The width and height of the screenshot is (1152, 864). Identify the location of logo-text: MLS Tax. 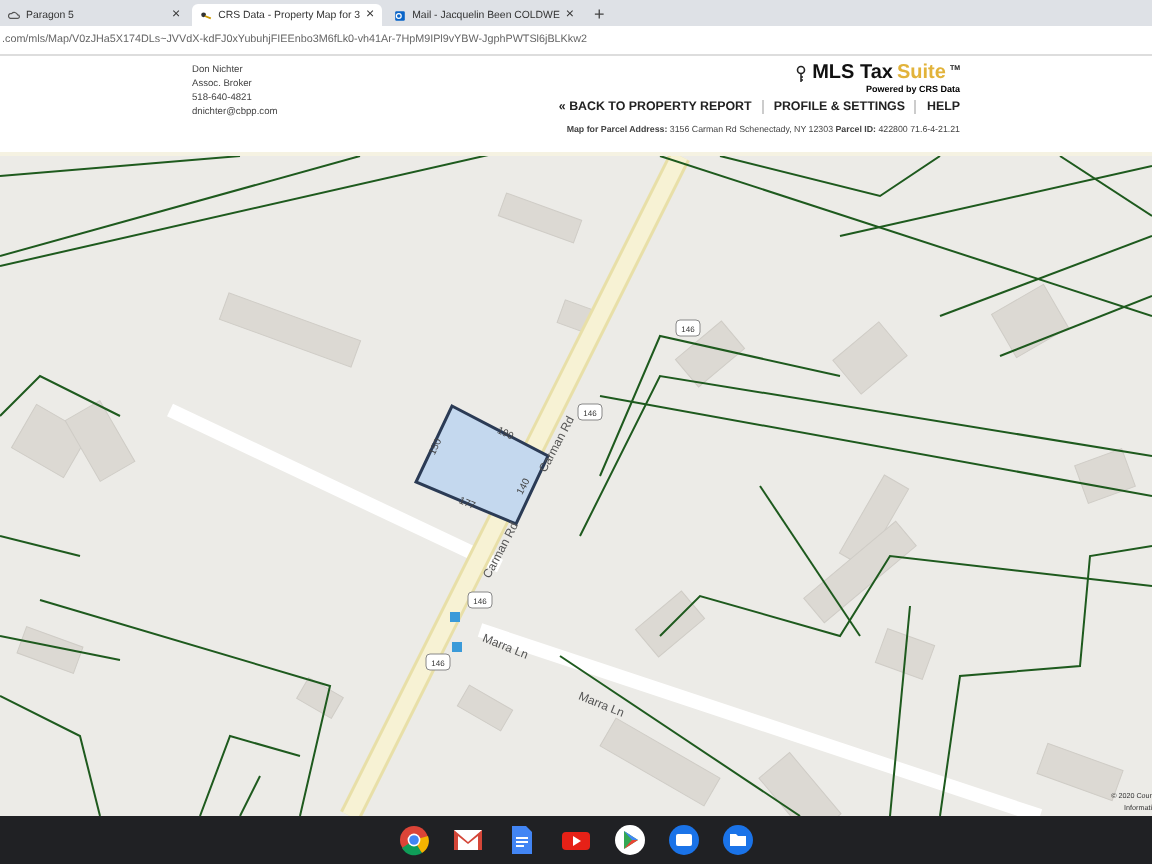
(852, 74).